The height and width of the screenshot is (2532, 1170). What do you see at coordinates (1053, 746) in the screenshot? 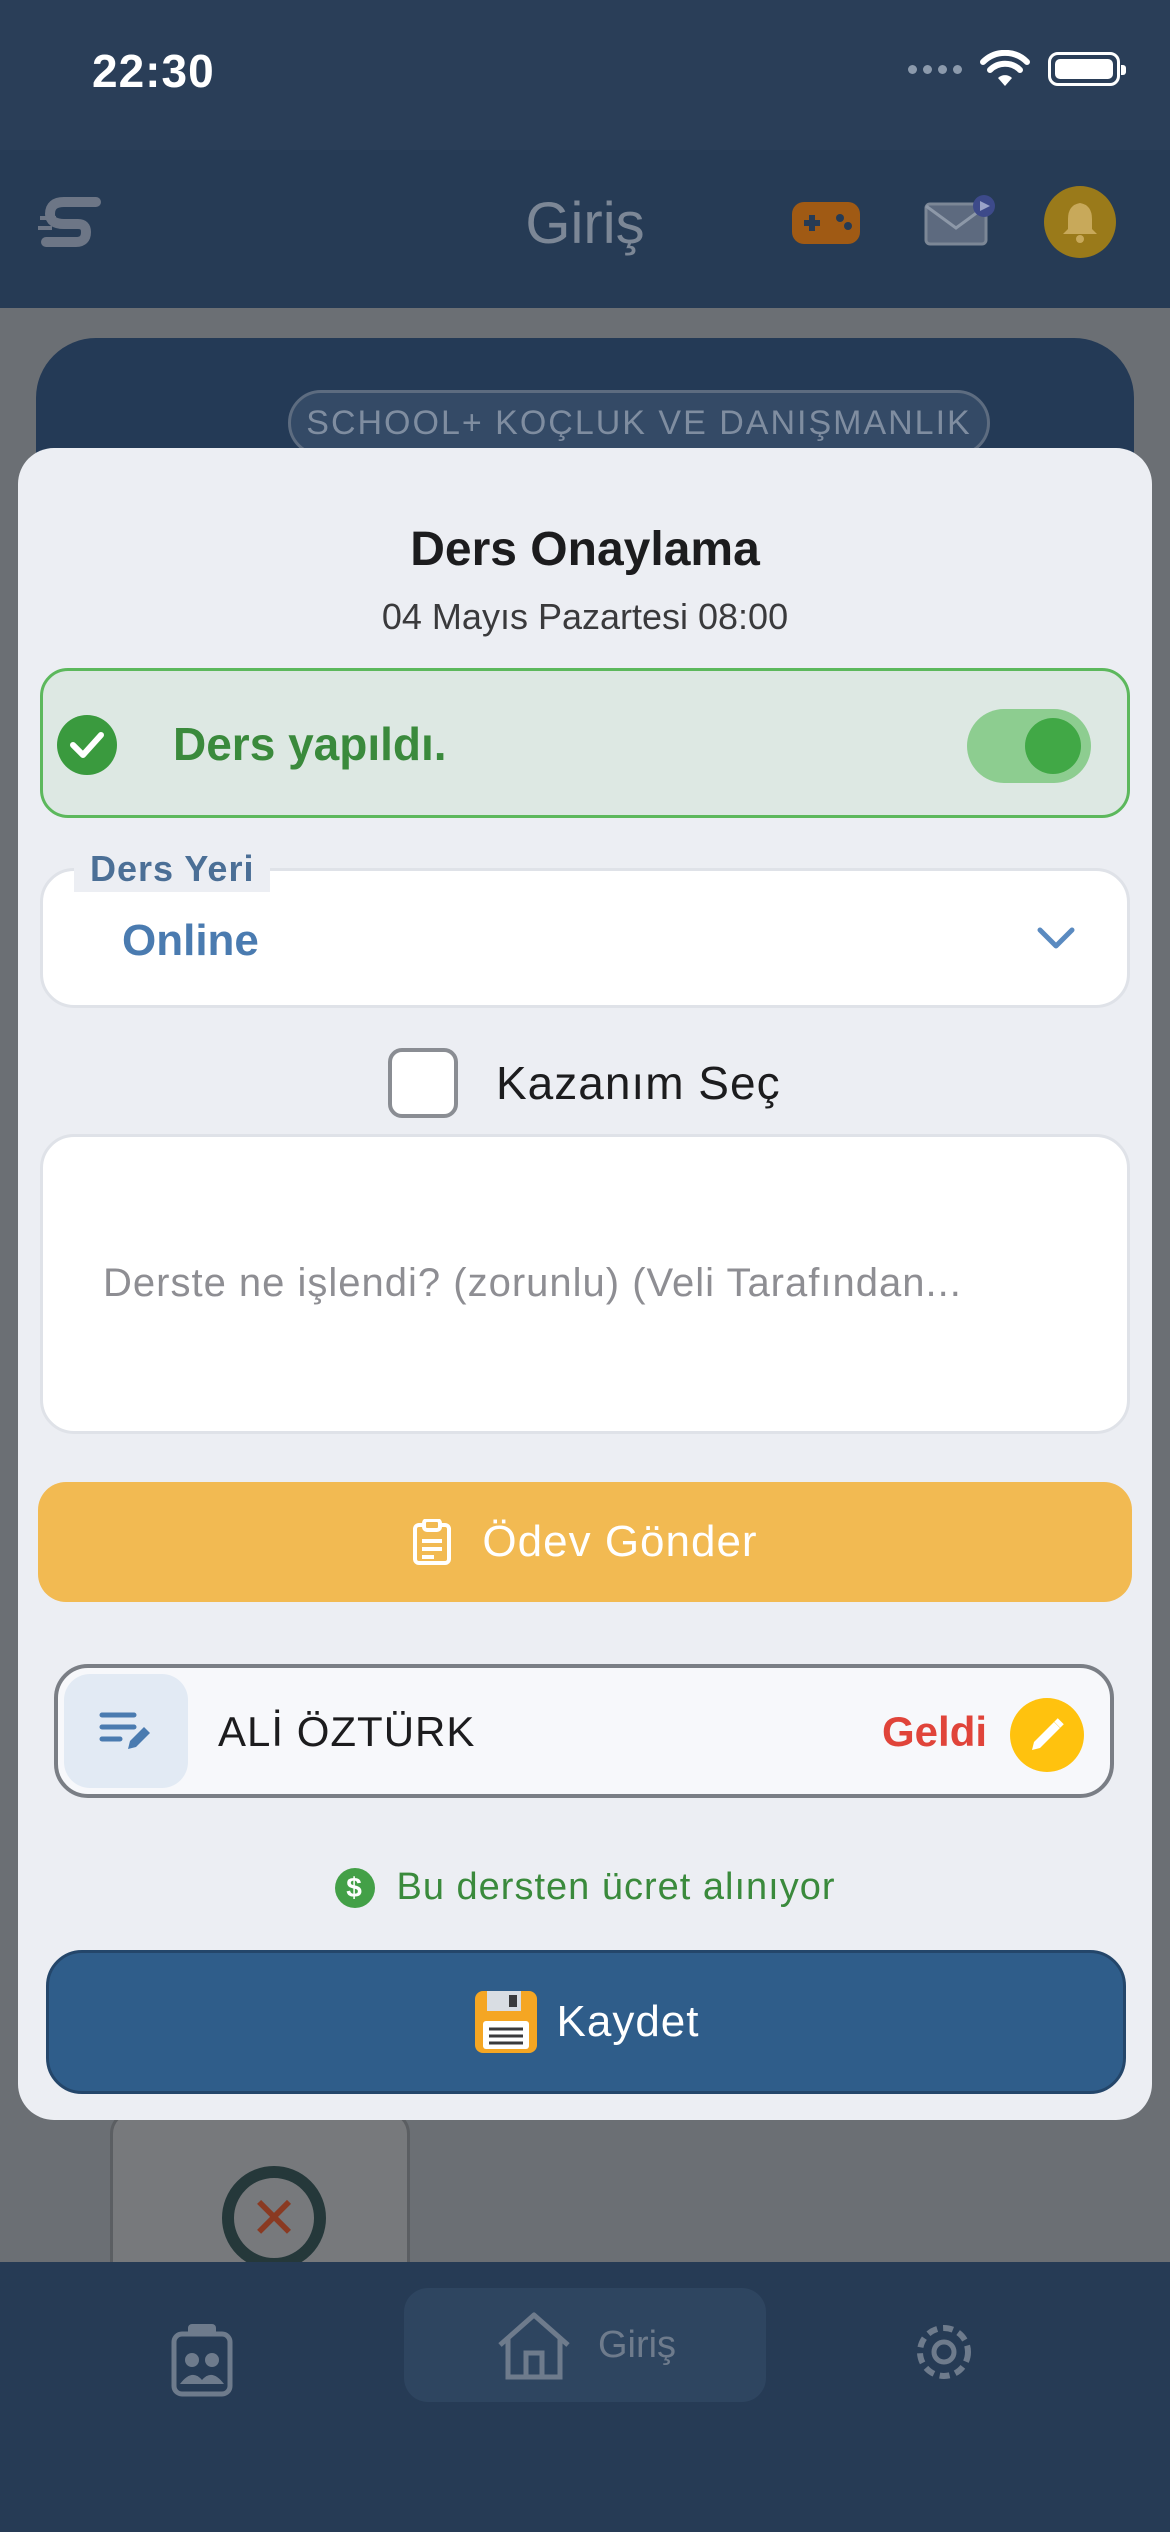
I see `toggle-knob` at bounding box center [1053, 746].